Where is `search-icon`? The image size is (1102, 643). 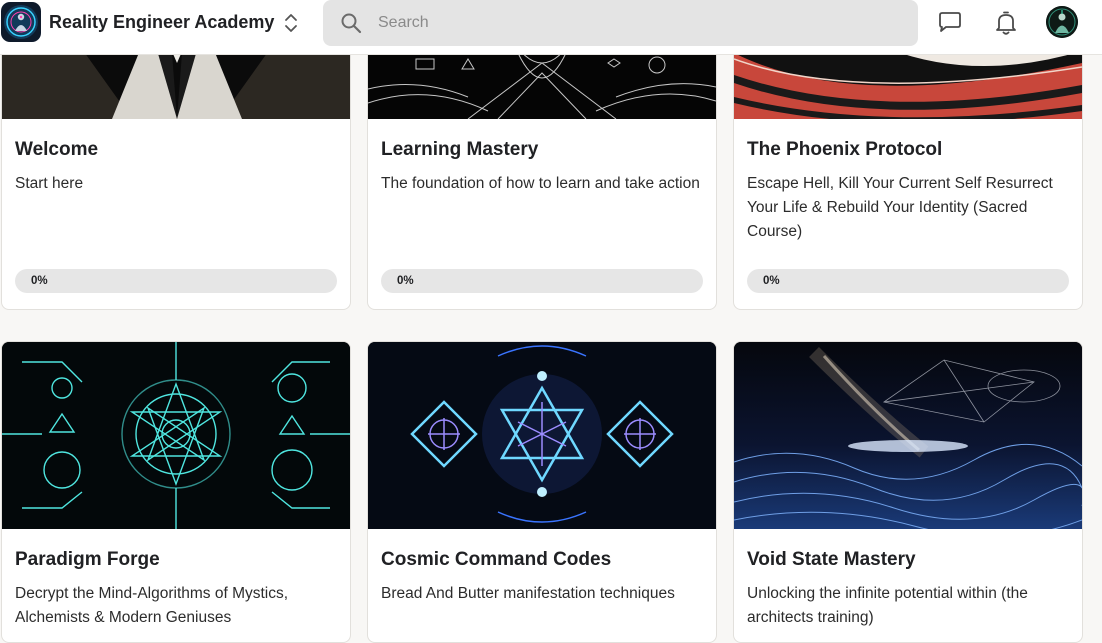
search-icon is located at coordinates (351, 23).